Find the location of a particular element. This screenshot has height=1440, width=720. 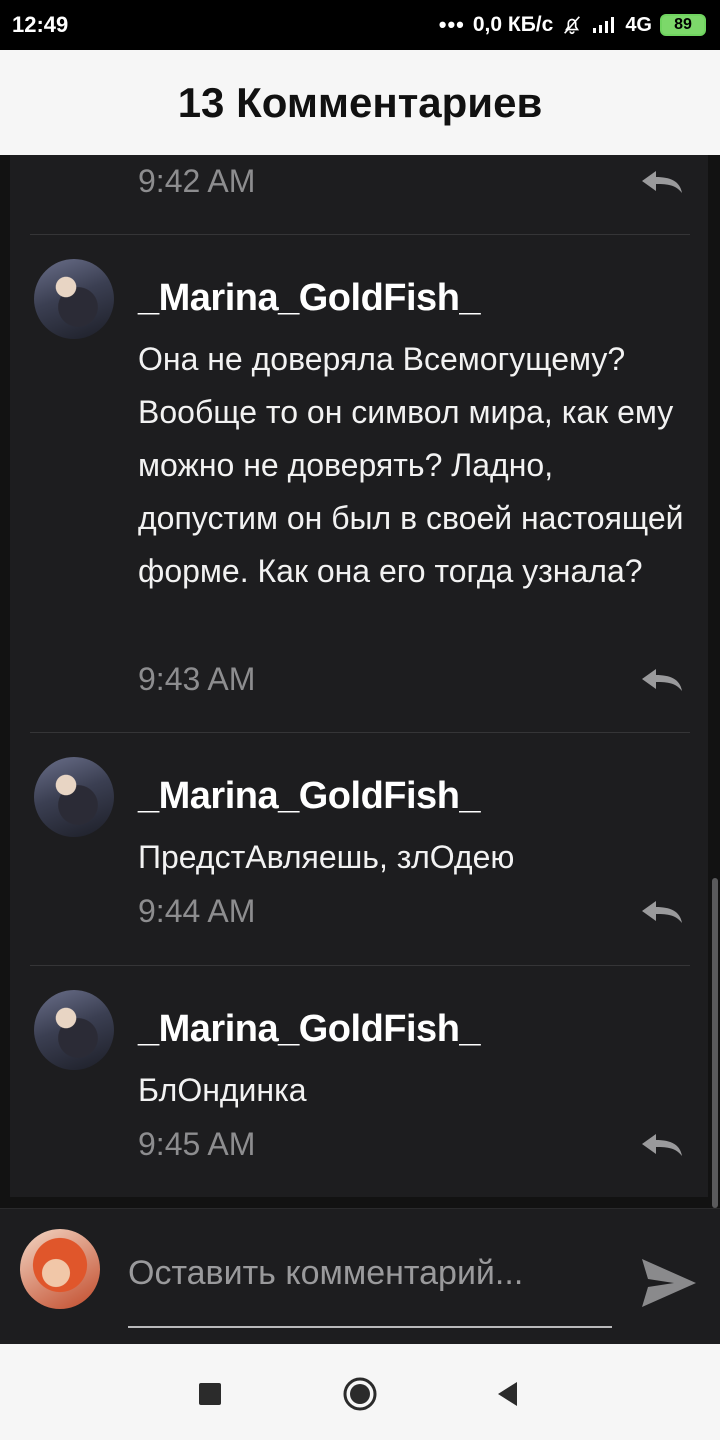

comment-text: ПредстАвляешь, злОдею is located at coordinates (326, 857).